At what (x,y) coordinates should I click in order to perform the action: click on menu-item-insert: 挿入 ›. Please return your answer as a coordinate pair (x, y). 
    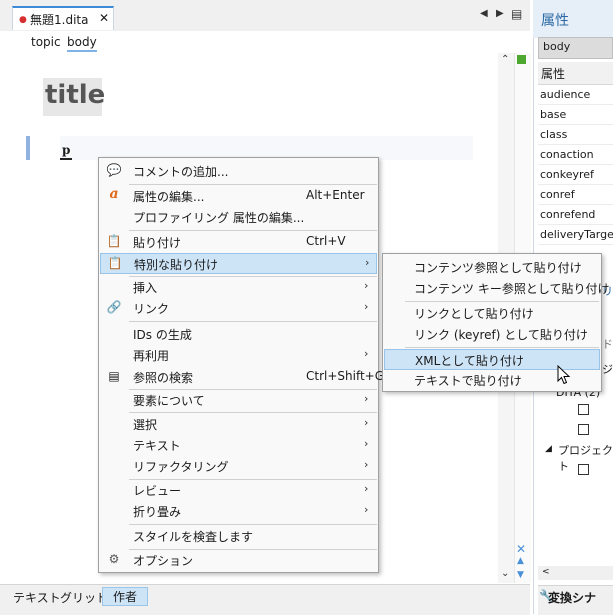
    Looking at the image, I should click on (238, 287).